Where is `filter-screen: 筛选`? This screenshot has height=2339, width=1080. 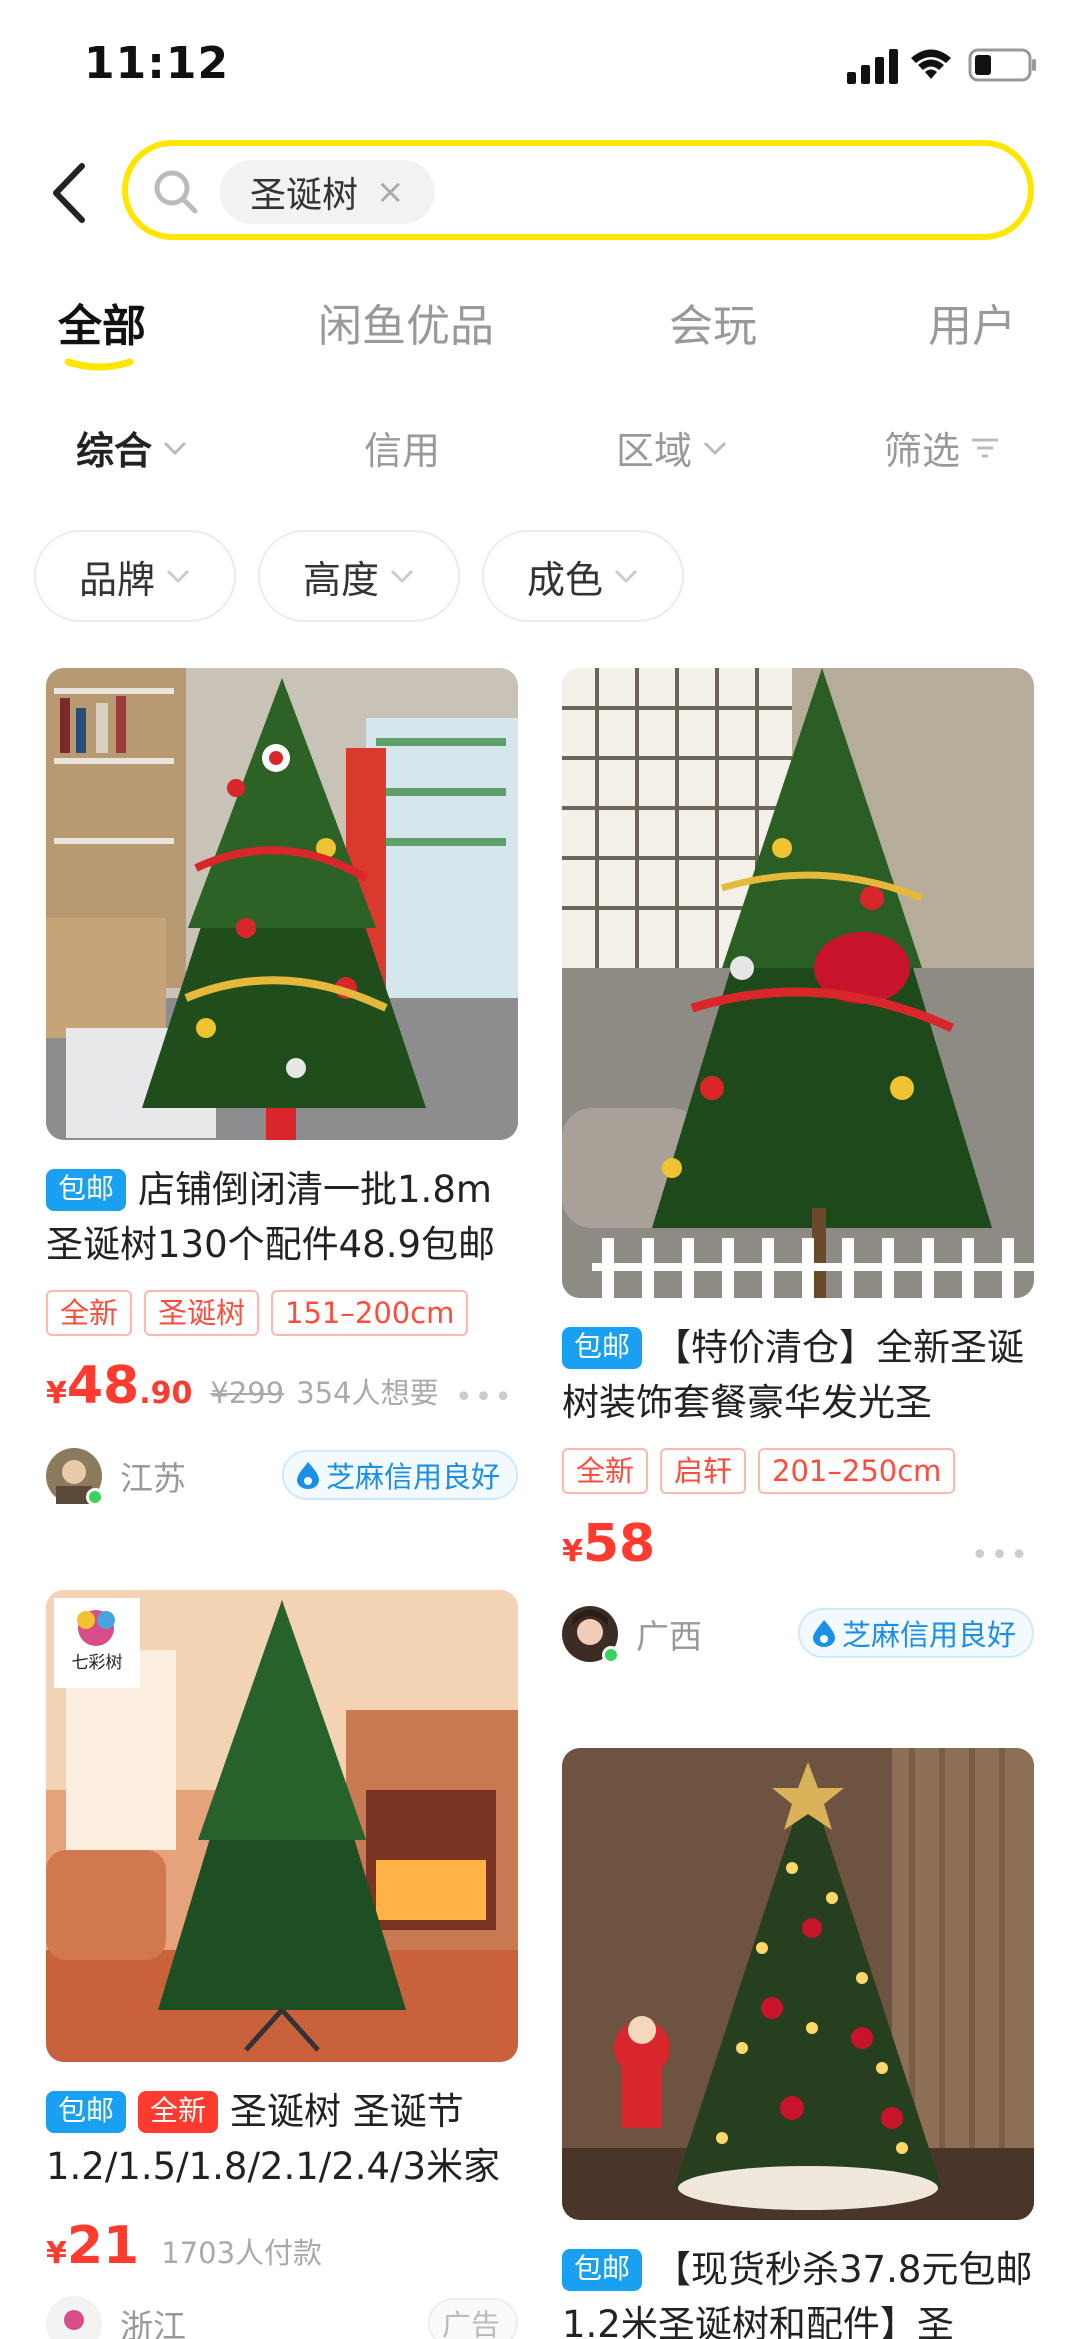
filter-screen: 筛选 is located at coordinates (942, 447).